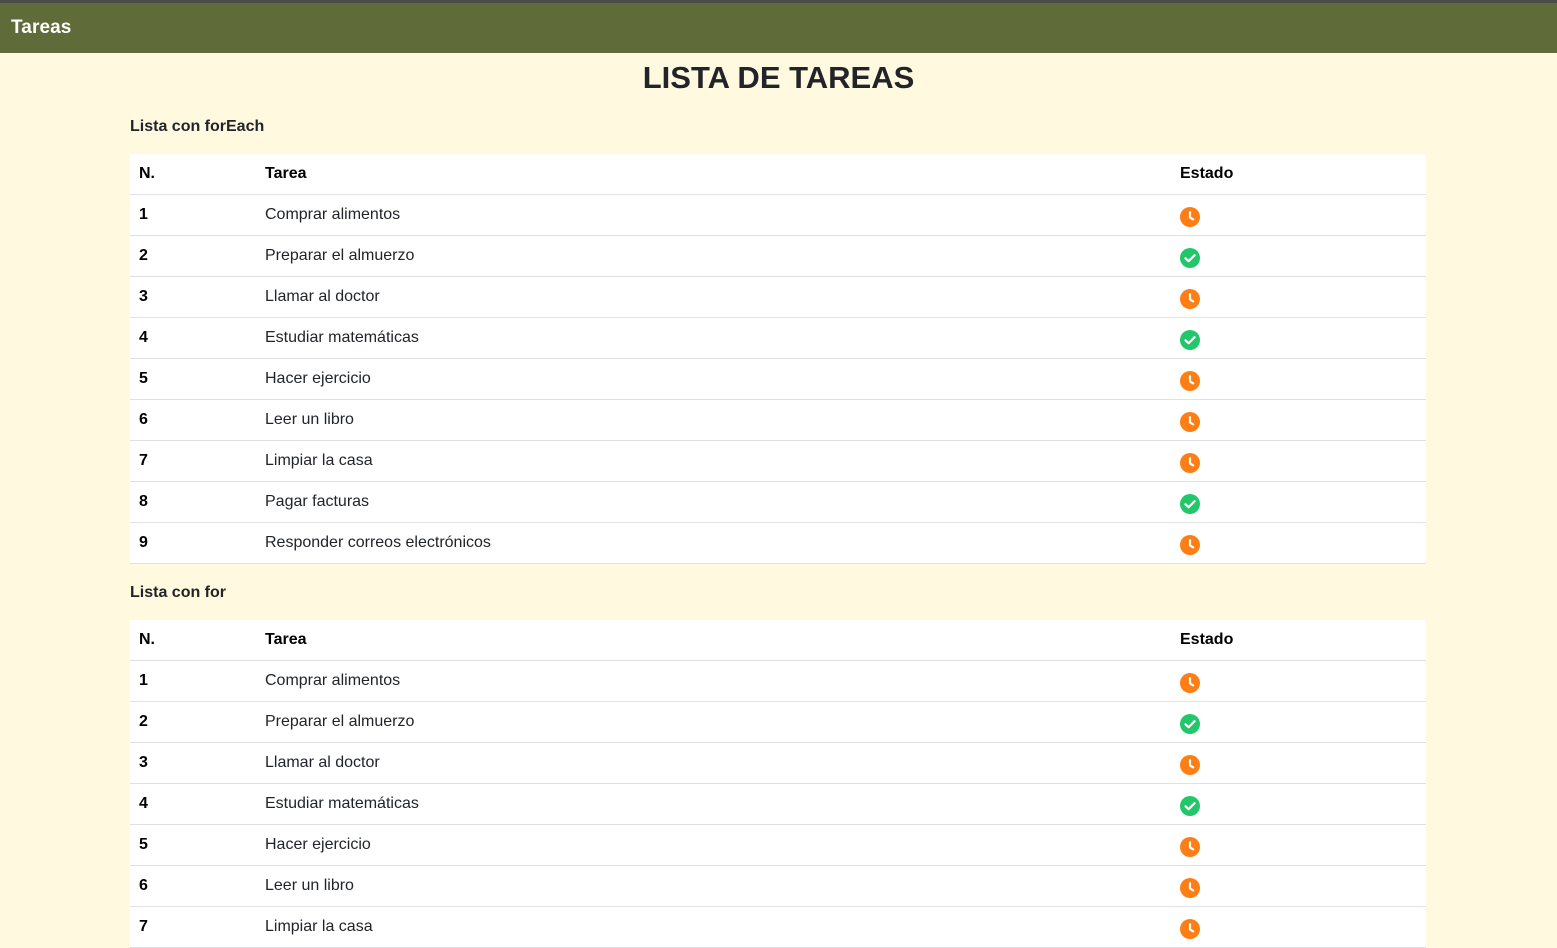  I want to click on task-number: 9, so click(143, 542).